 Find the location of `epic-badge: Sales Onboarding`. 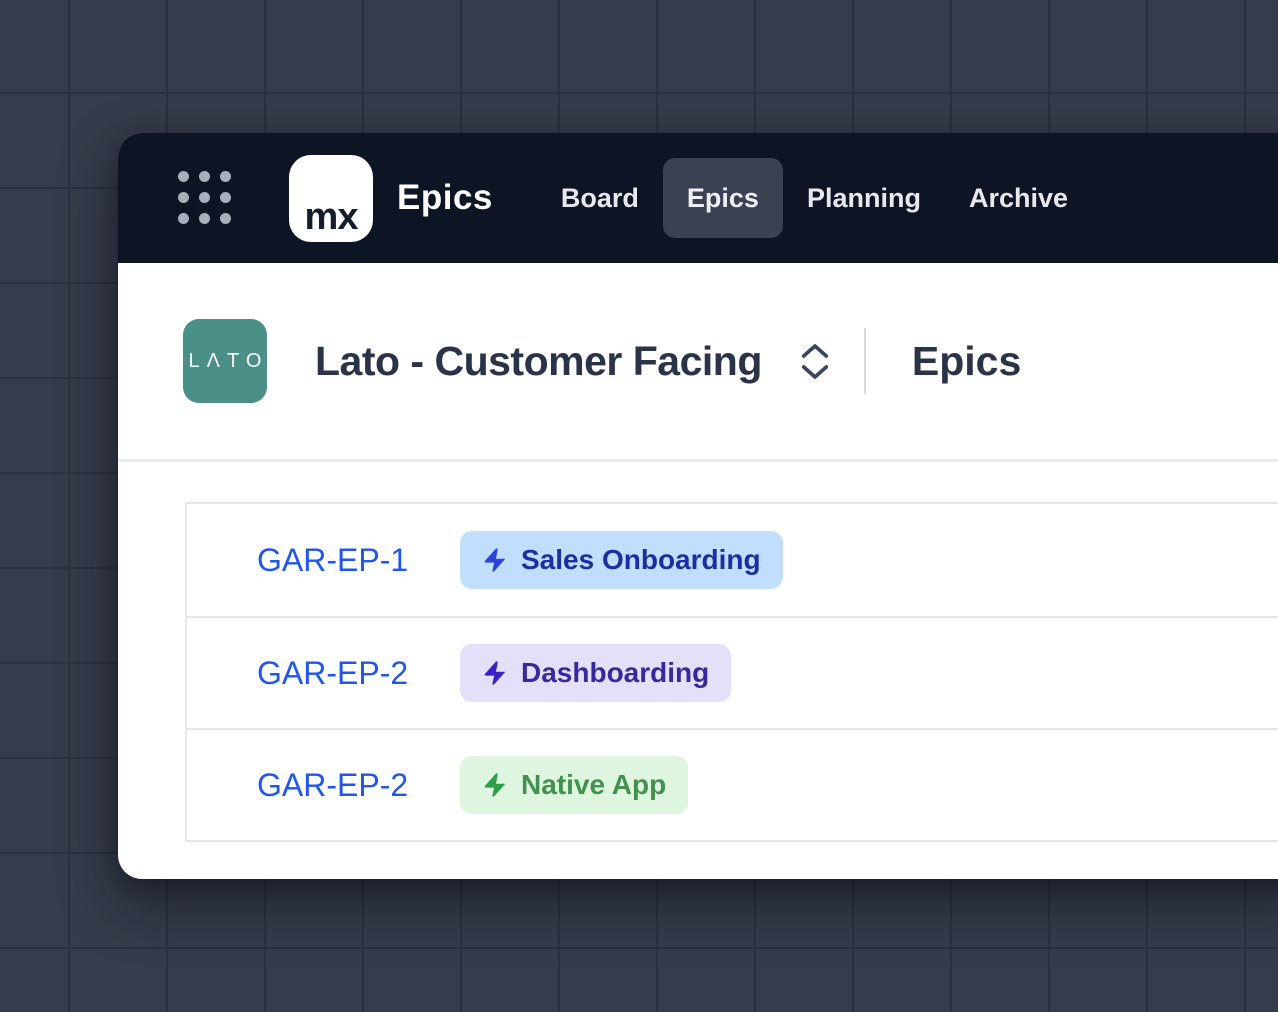

epic-badge: Sales Onboarding is located at coordinates (621, 560).